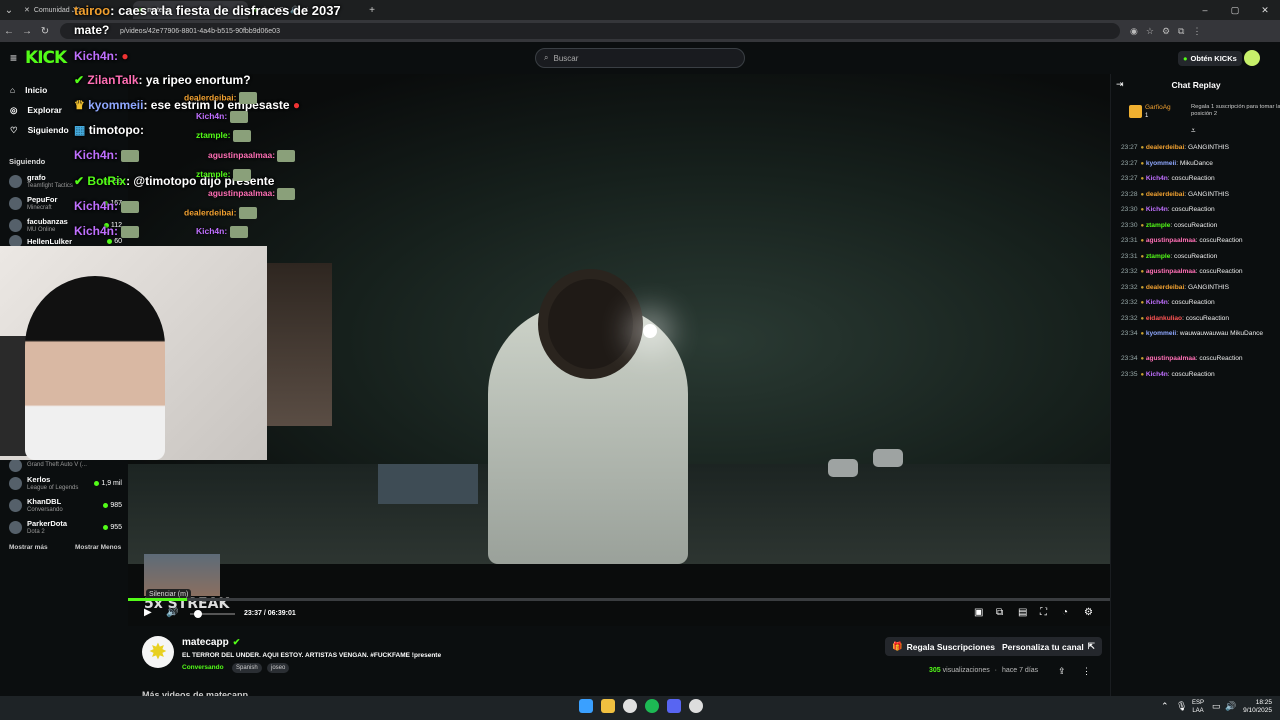 This screenshot has height=720, width=1280. What do you see at coordinates (1022, 612) in the screenshot?
I see `captions-icon: ▤` at bounding box center [1022, 612].